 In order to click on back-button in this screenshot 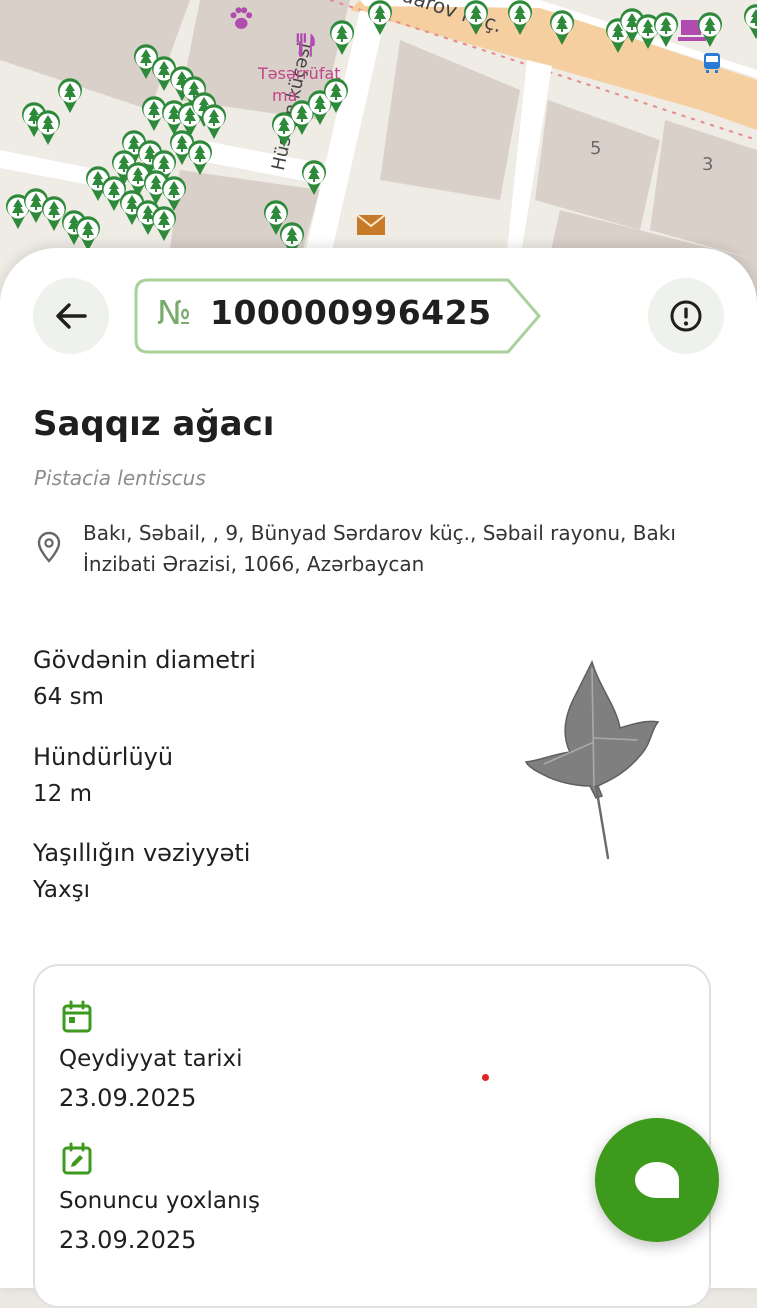, I will do `click(71, 316)`.